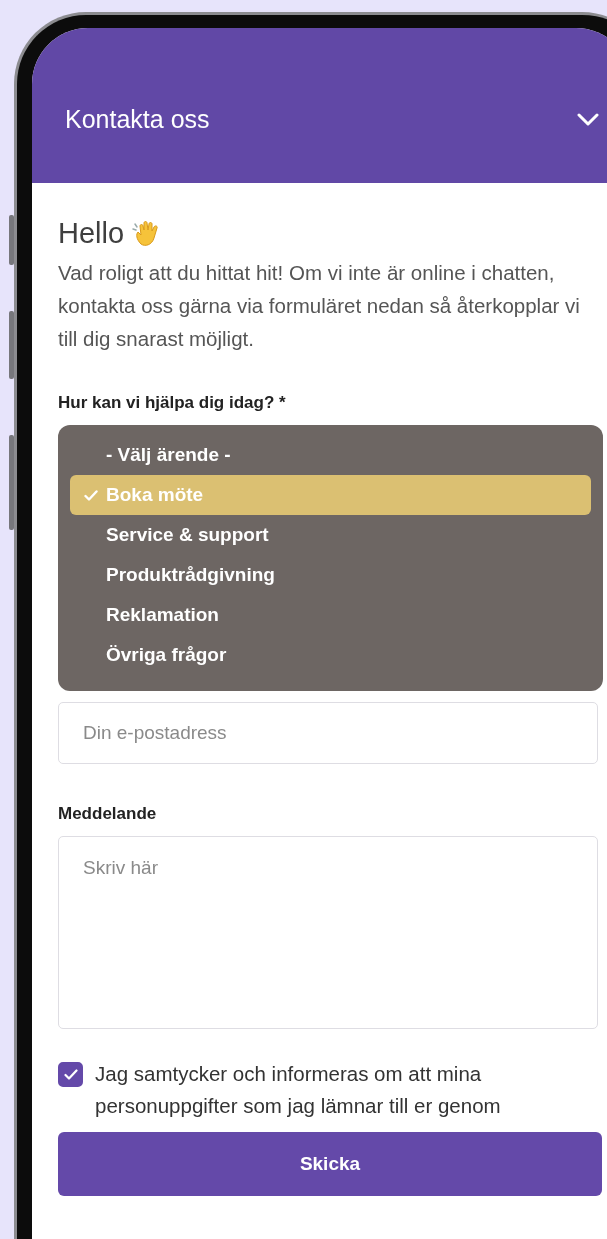 The width and height of the screenshot is (607, 1239). I want to click on topic-option: Produktrådgivning, so click(330, 575).